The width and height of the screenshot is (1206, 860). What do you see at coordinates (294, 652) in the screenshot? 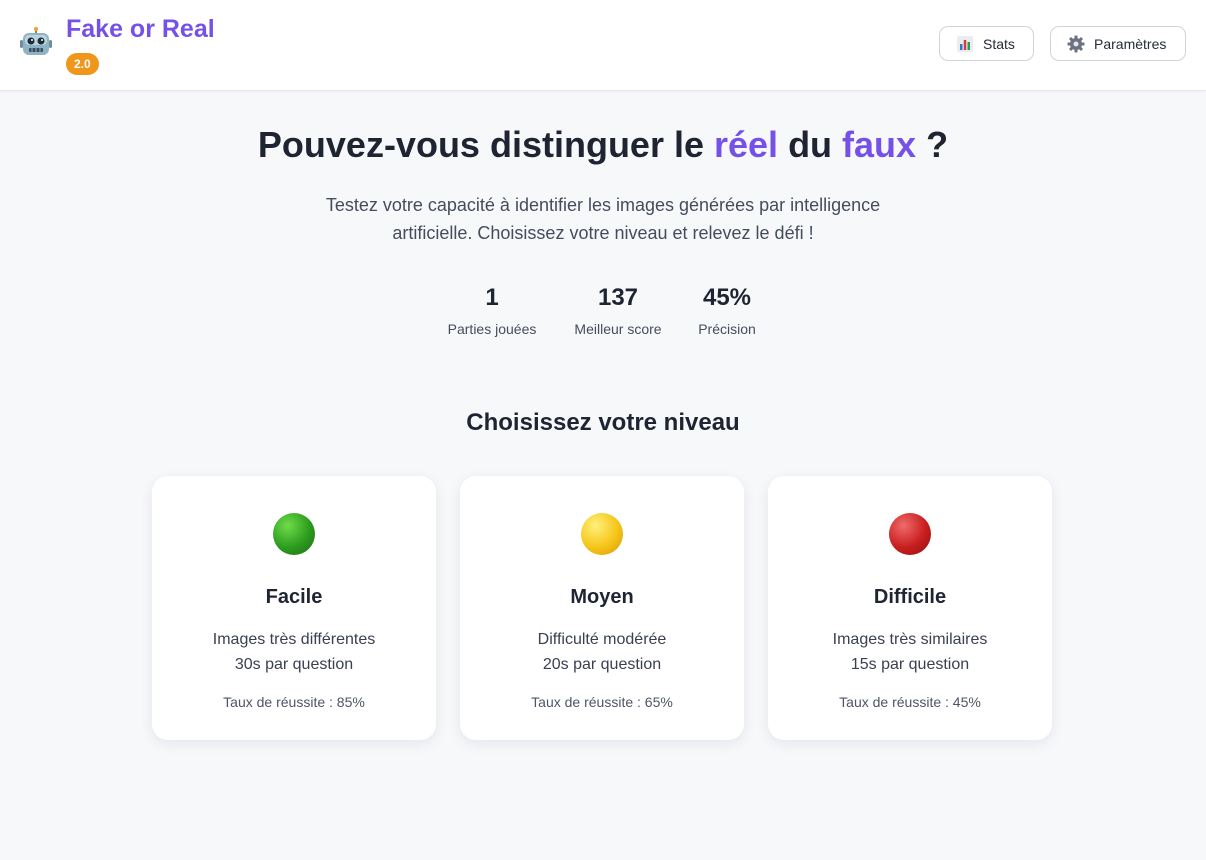
I see `level-description: Images très différentes 30s par question` at bounding box center [294, 652].